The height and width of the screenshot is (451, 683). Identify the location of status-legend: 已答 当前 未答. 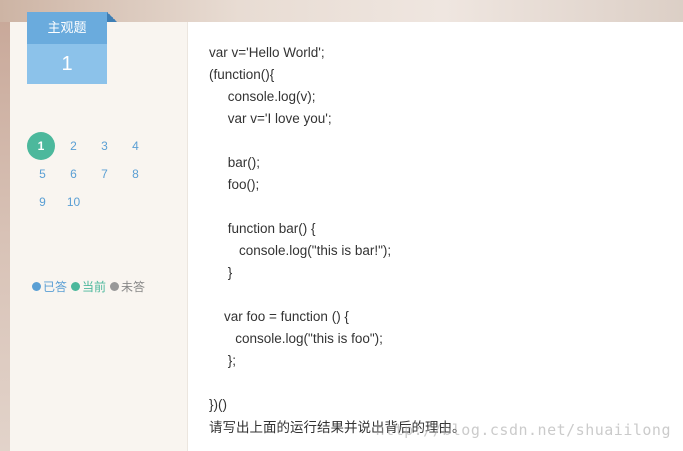
(88, 286).